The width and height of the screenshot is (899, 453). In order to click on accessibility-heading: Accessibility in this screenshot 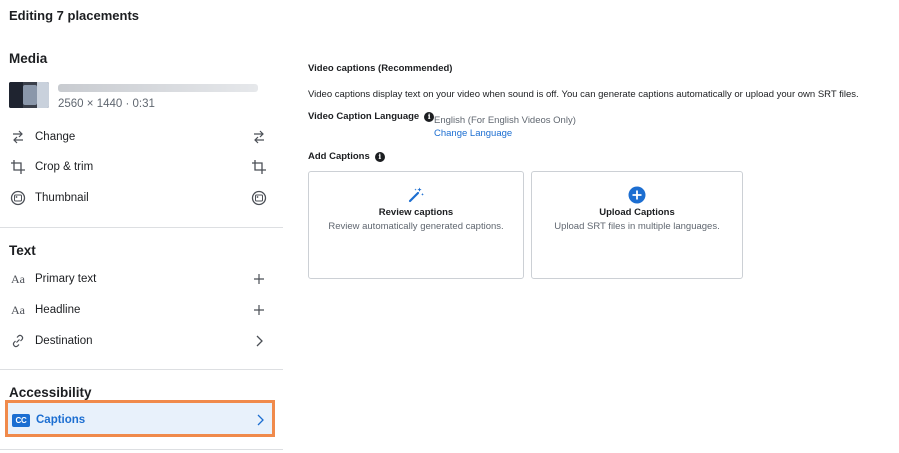, I will do `click(50, 392)`.